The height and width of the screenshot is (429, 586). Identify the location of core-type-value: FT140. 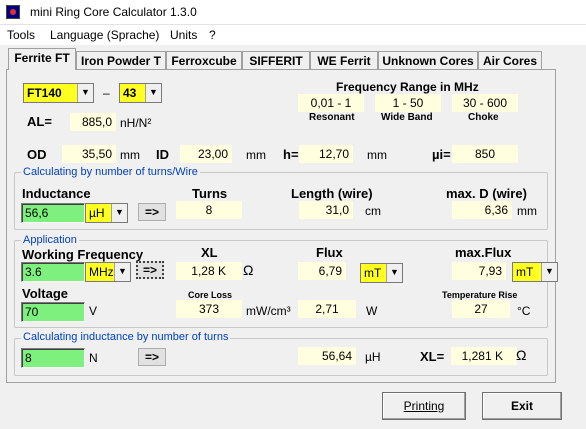
(44, 93).